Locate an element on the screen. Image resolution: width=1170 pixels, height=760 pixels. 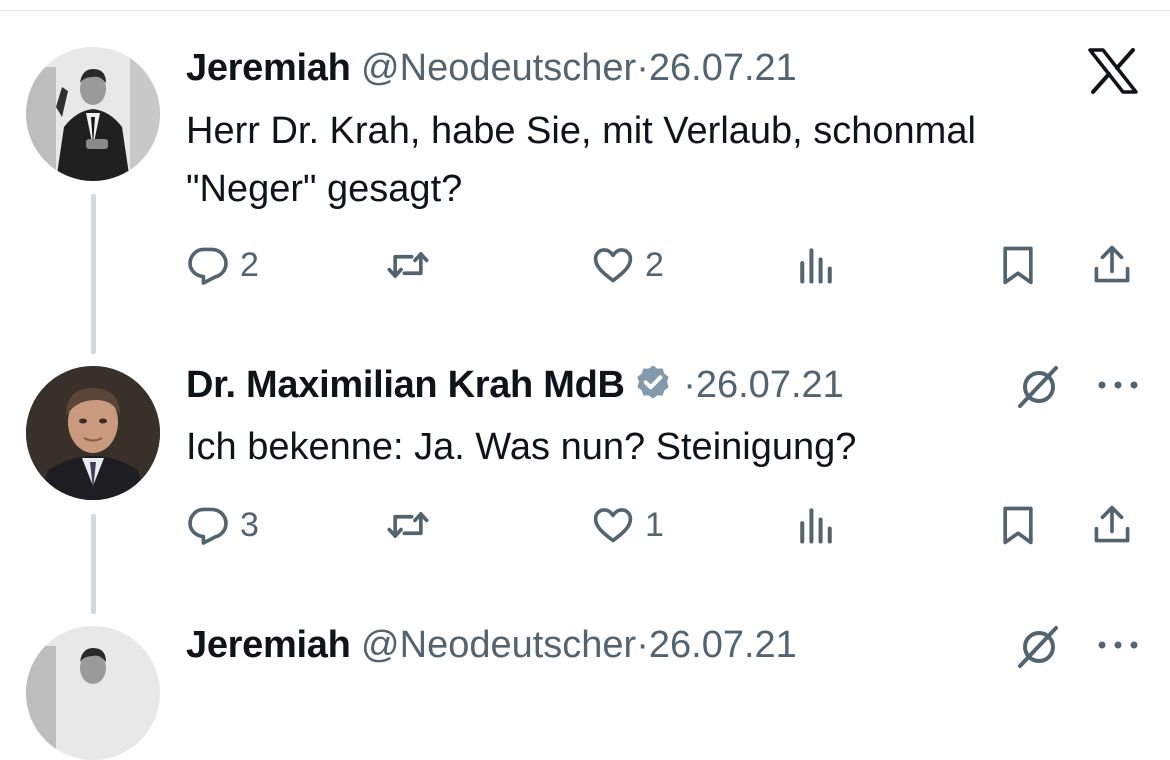
like-button: 1 is located at coordinates (627, 525).